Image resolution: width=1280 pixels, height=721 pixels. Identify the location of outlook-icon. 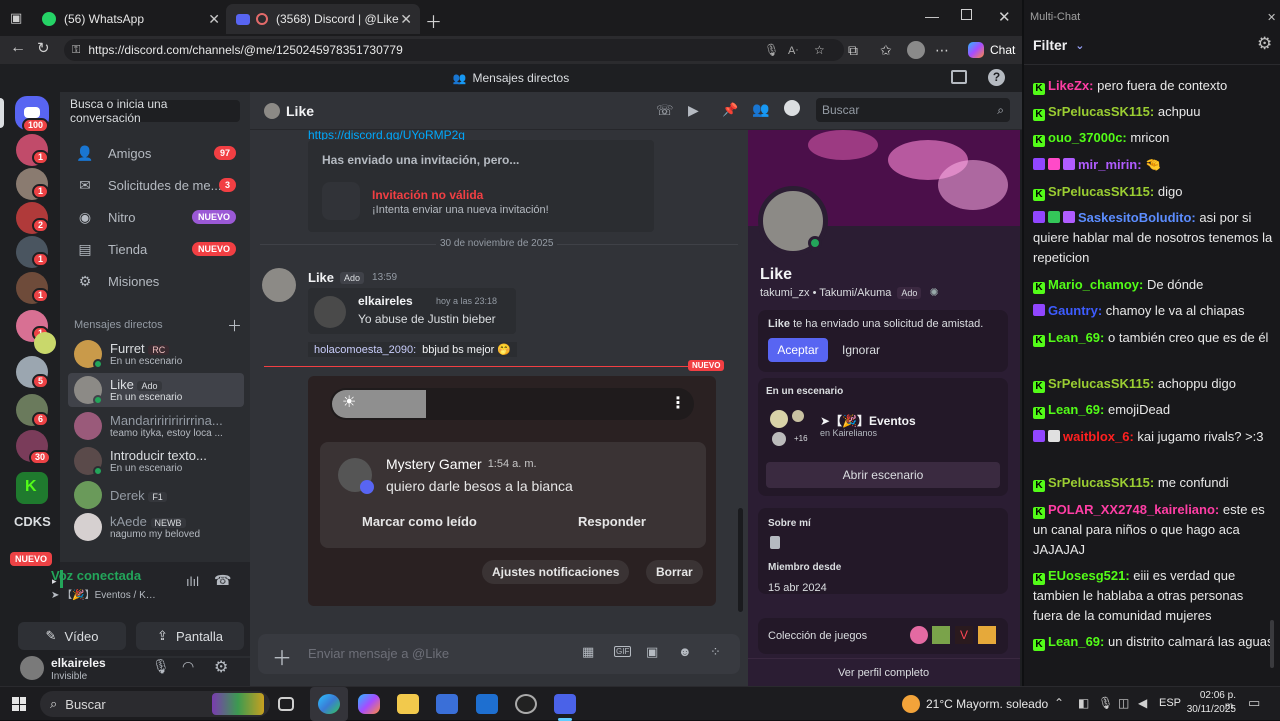
(487, 704).